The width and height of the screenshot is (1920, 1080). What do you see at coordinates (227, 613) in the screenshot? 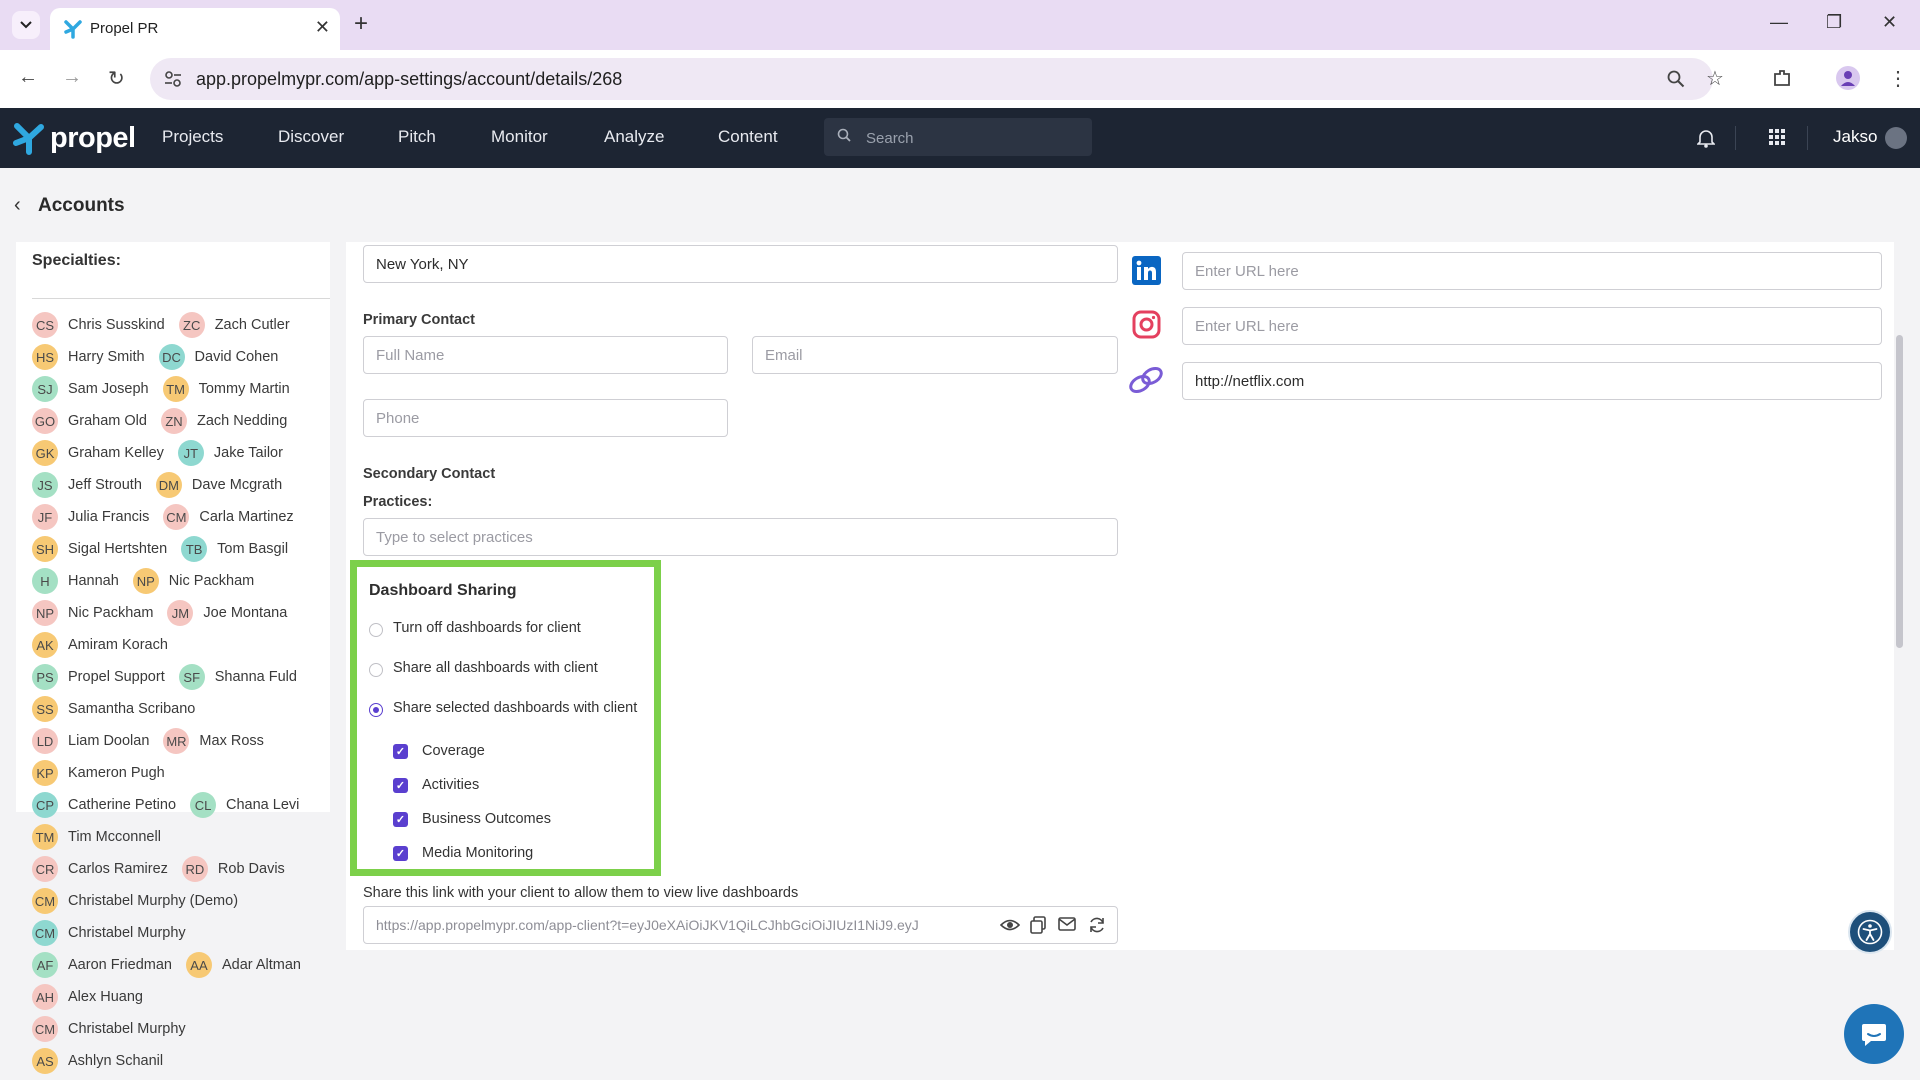
I see `team-member: JM Joe Montana` at bounding box center [227, 613].